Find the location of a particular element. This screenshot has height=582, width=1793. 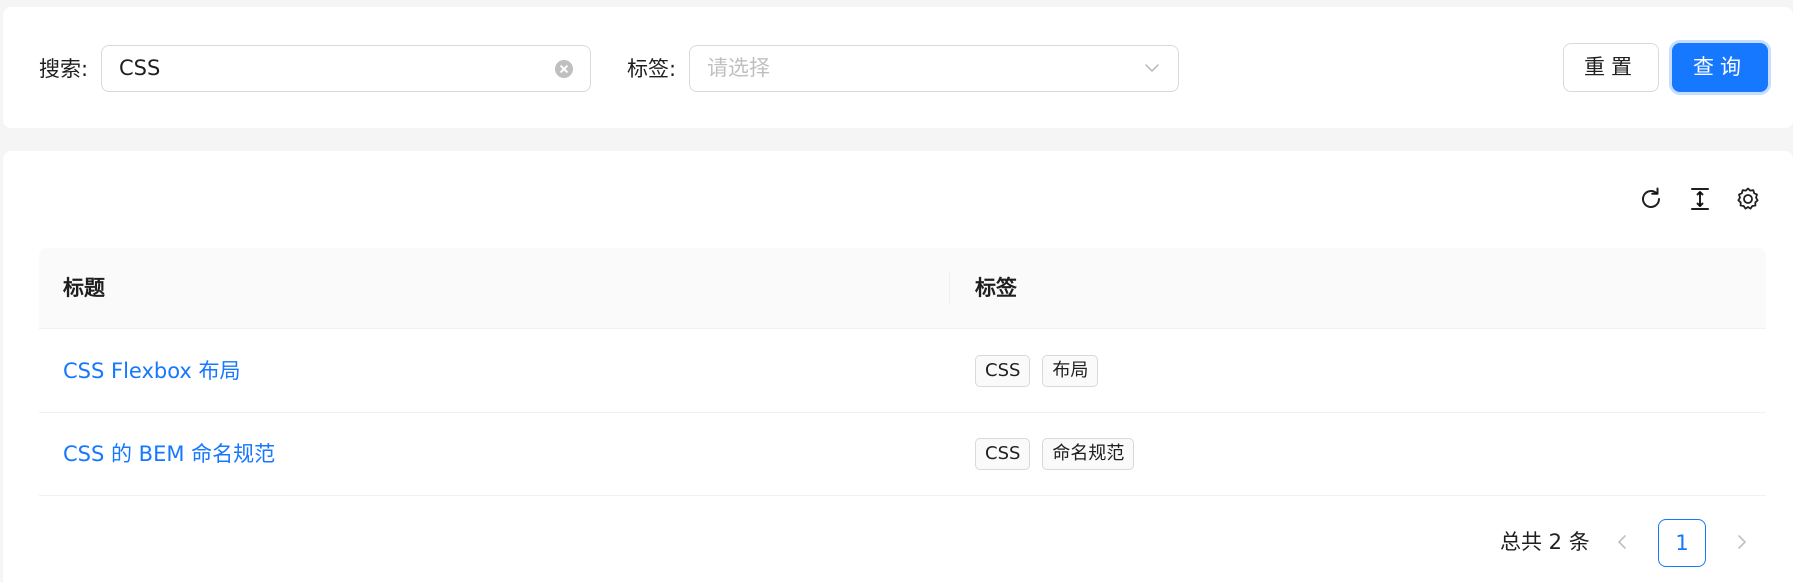

row-title-link: CSS 的 BEM 命名规范 is located at coordinates (169, 454).